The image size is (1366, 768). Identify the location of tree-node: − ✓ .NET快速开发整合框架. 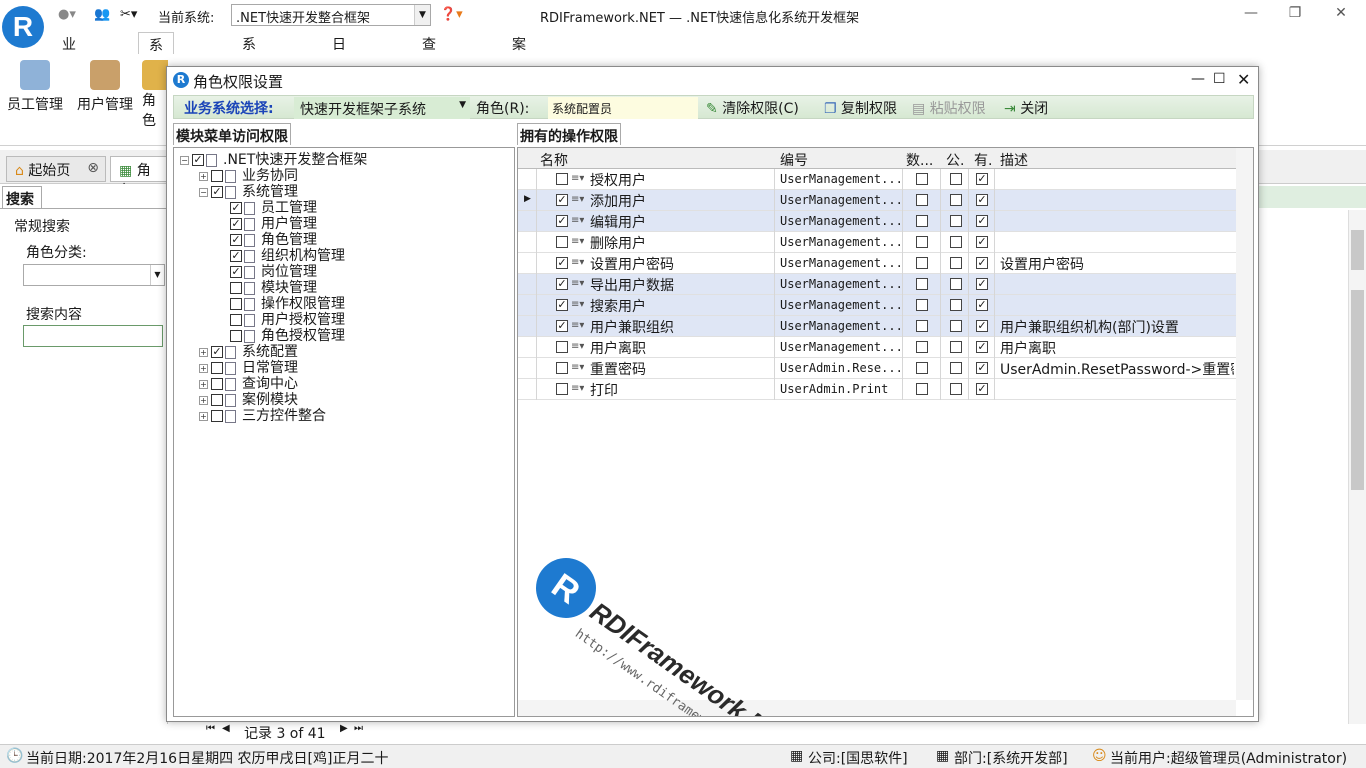
(273, 160).